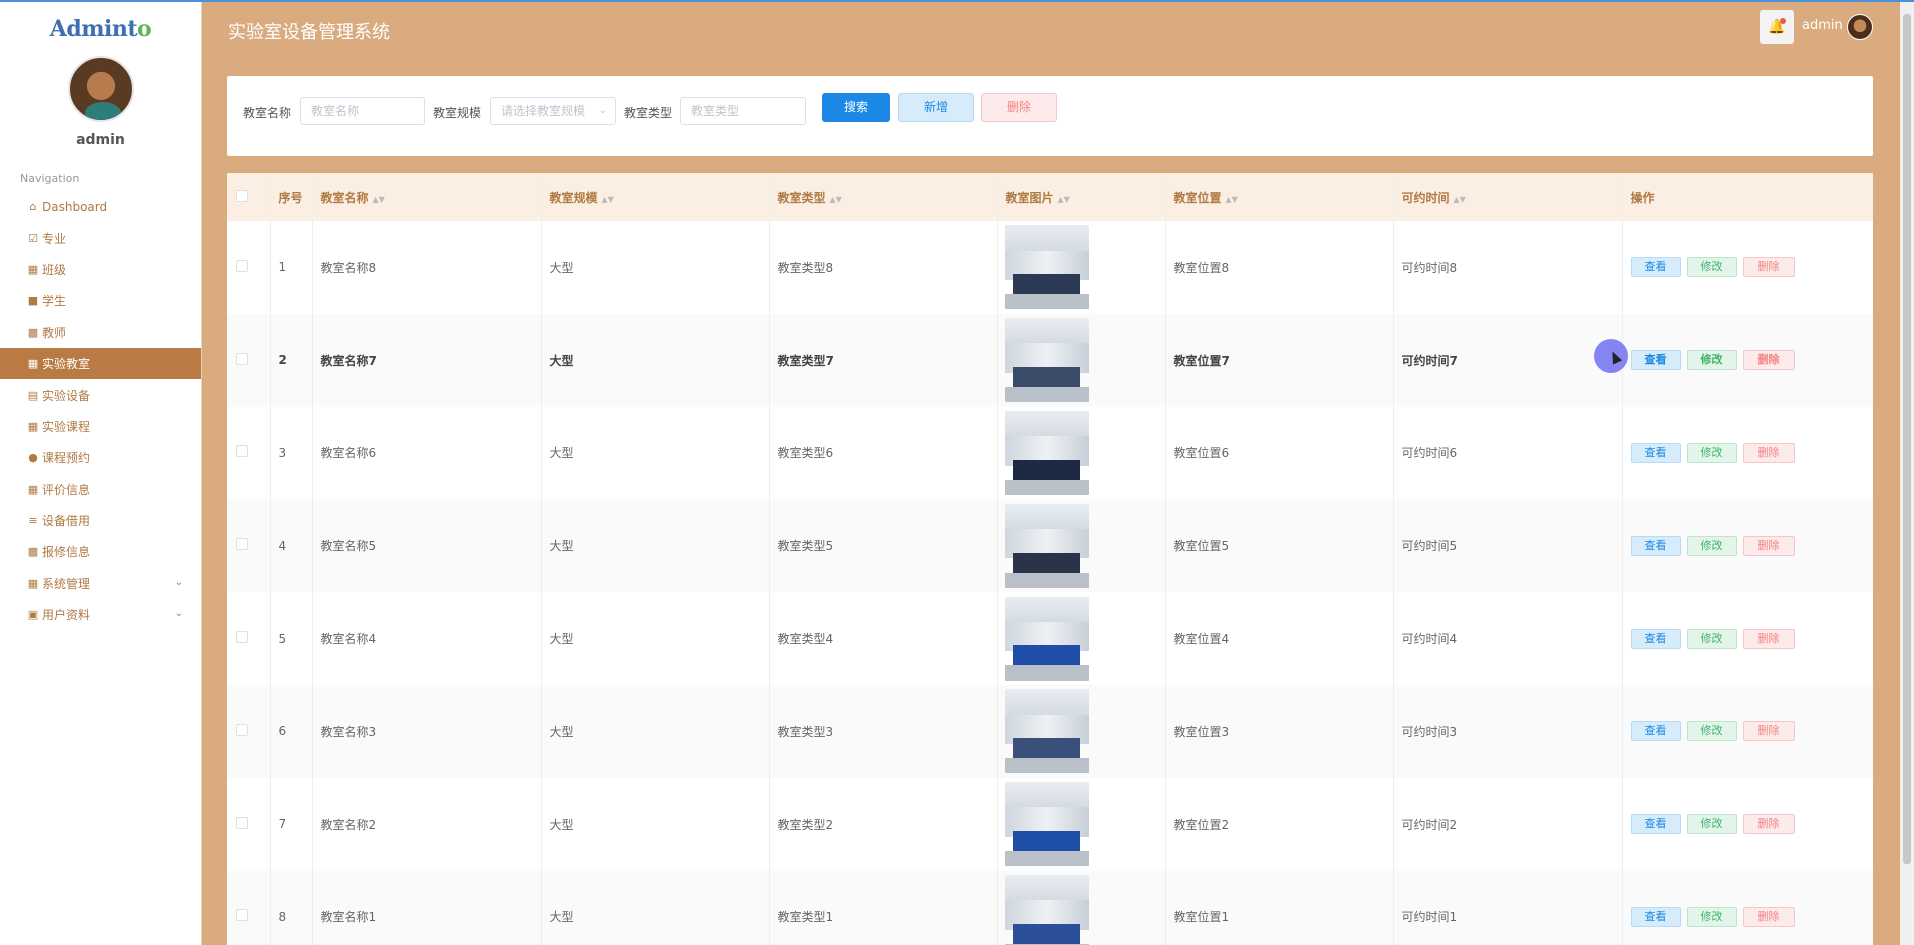 This screenshot has width=1914, height=945. I want to click on sidebar-item-6: ▤ 实验设备, so click(100, 394).